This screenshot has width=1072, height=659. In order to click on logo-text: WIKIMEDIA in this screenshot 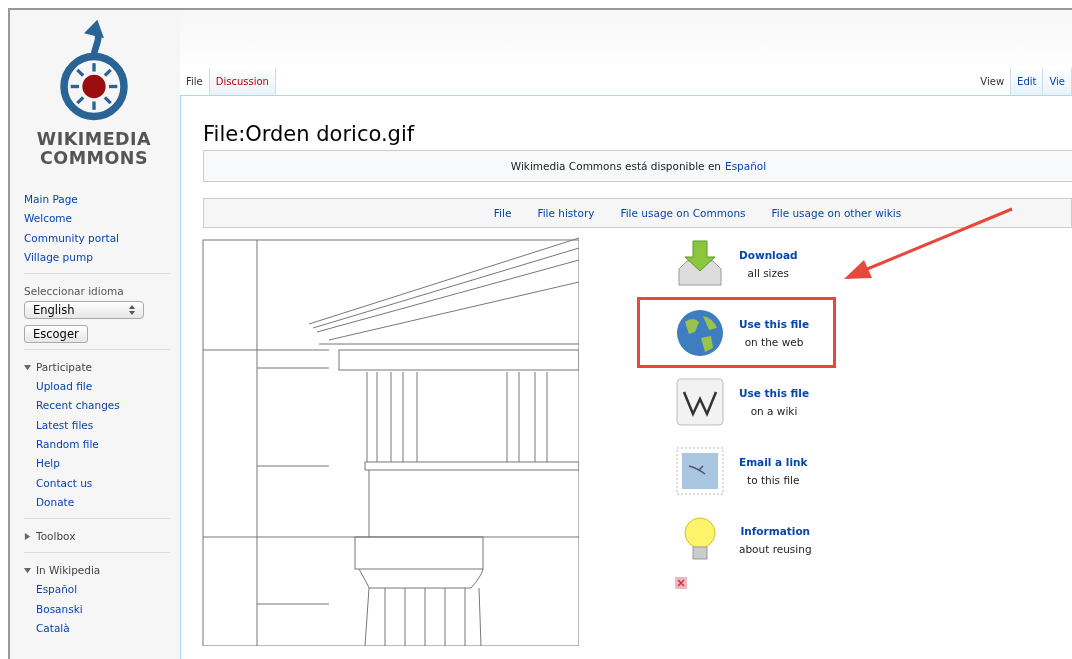, I will do `click(94, 139)`.